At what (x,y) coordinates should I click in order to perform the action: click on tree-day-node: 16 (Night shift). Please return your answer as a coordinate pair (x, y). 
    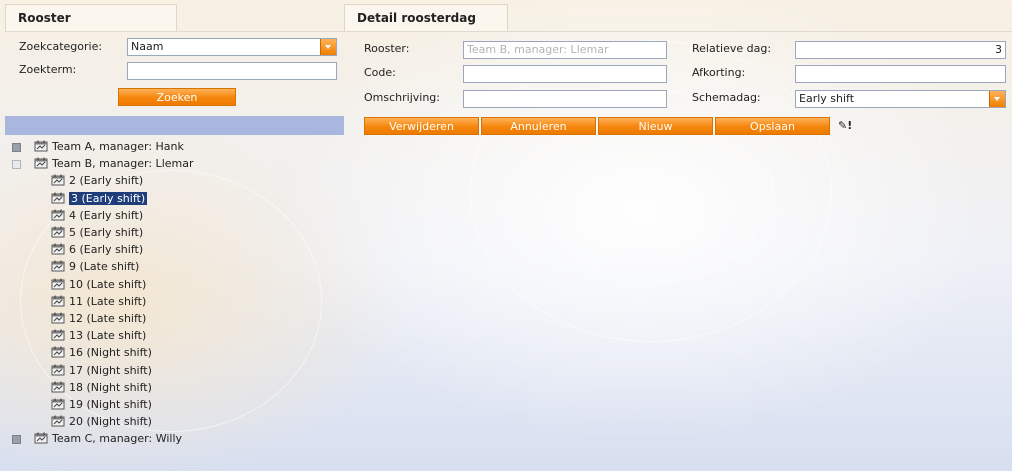
    Looking at the image, I should click on (101, 352).